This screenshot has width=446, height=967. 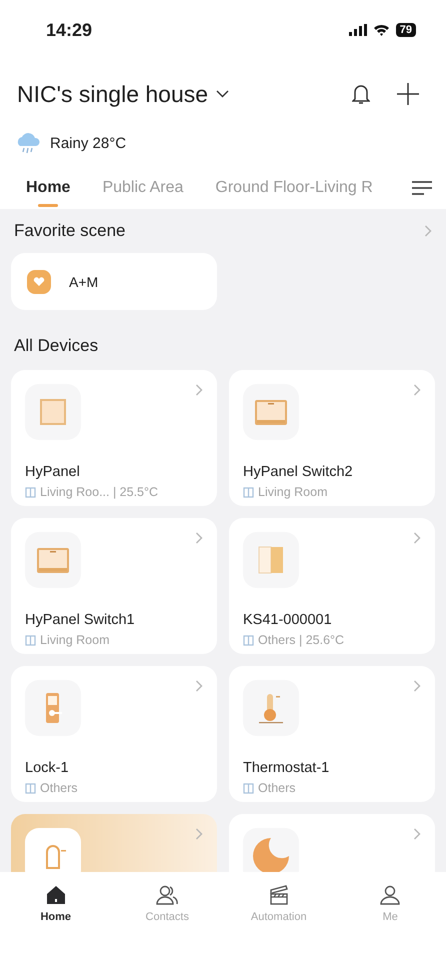 I want to click on device-card: KS41-000001 Others | 25.6°C, so click(x=332, y=586).